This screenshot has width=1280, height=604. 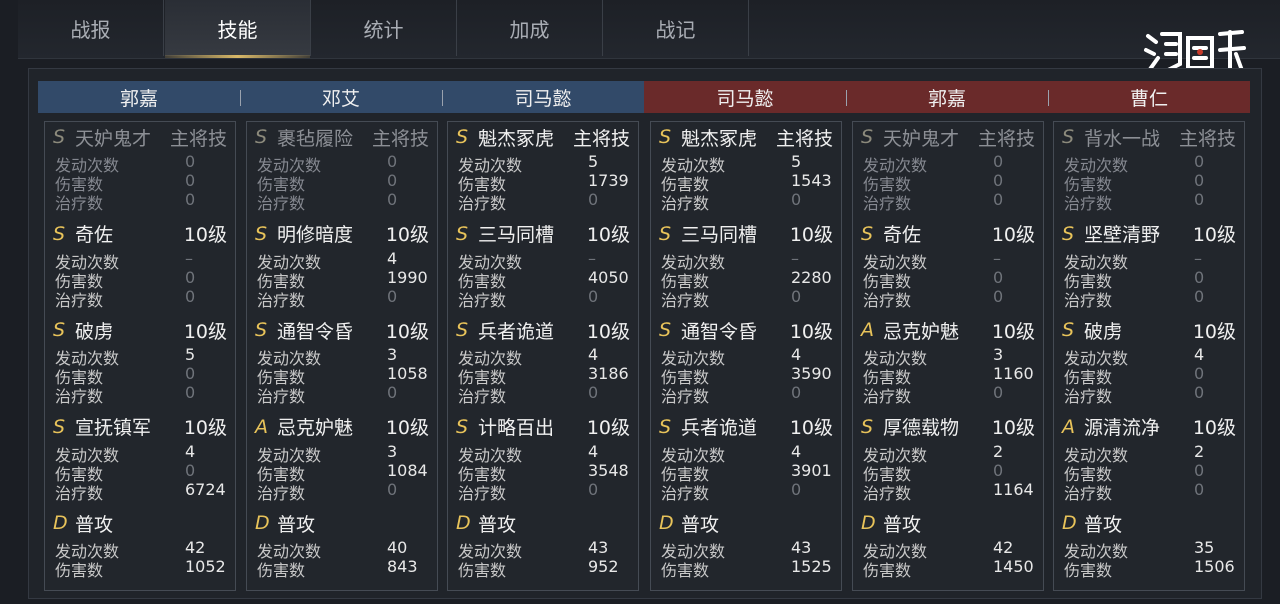 I want to click on tab-battle-report: 战报, so click(x=91, y=28).